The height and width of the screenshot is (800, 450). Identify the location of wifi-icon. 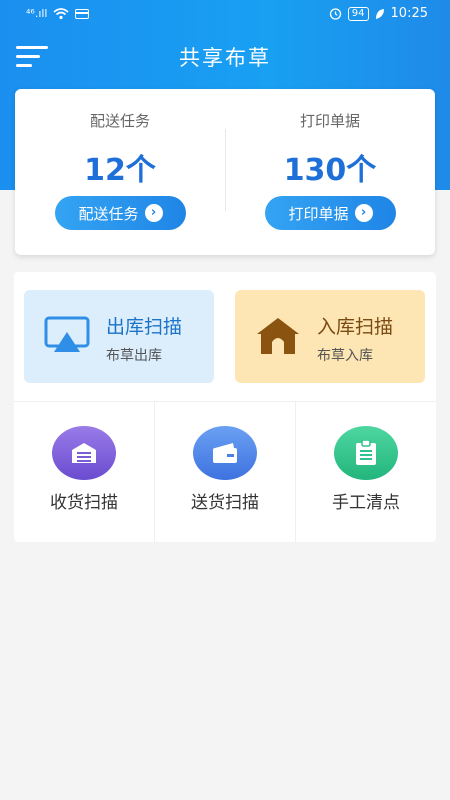
(61, 13).